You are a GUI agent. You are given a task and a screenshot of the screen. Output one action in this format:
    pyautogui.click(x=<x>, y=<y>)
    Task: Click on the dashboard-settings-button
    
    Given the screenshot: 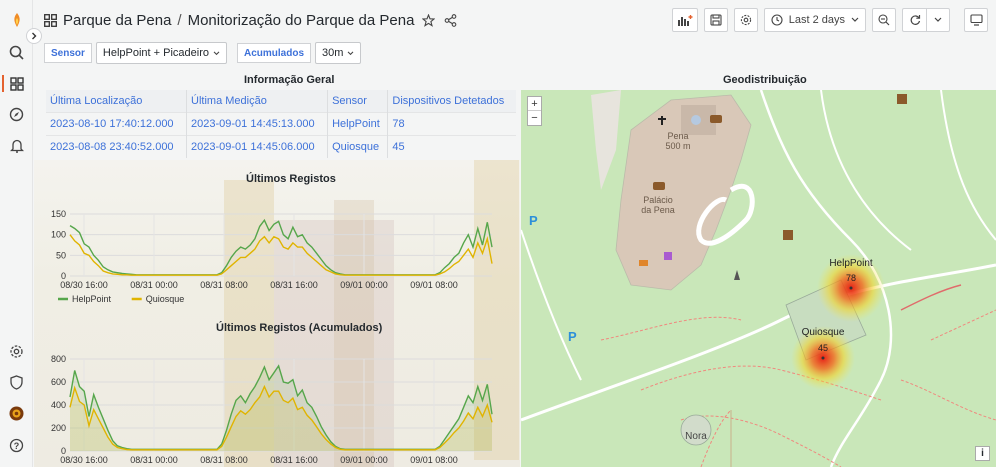 What is the action you would take?
    pyautogui.click(x=745, y=20)
    